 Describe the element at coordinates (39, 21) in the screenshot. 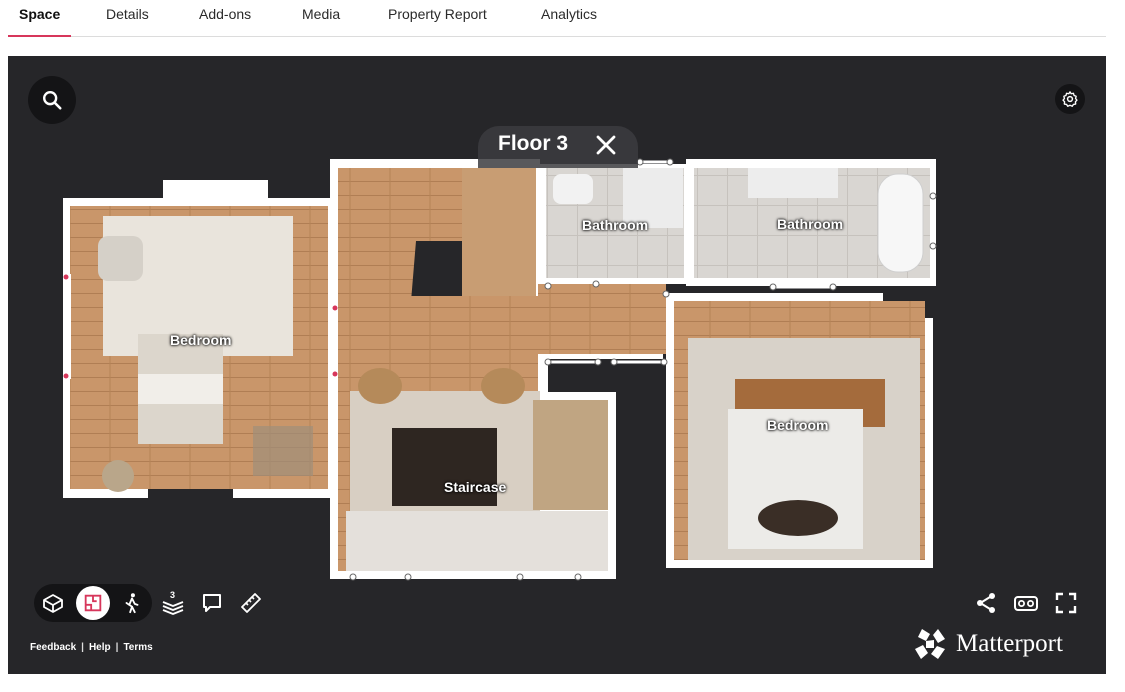

I see `tab-space: Space` at that location.